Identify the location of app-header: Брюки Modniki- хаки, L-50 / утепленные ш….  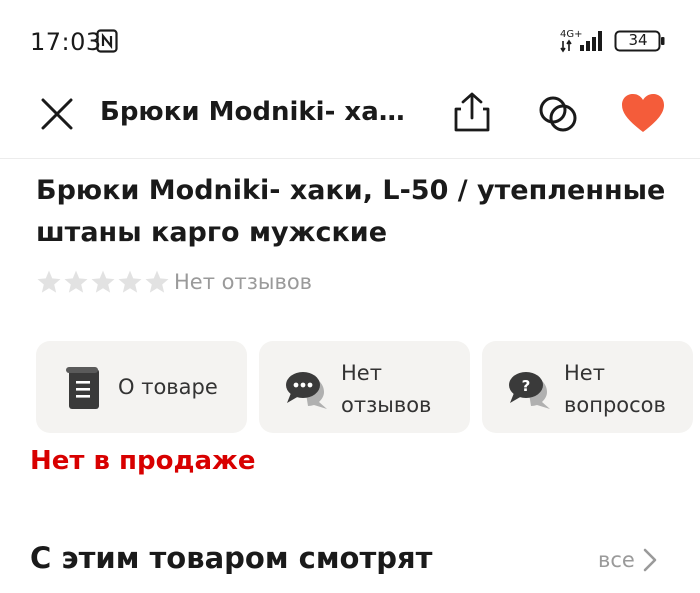
(350, 119).